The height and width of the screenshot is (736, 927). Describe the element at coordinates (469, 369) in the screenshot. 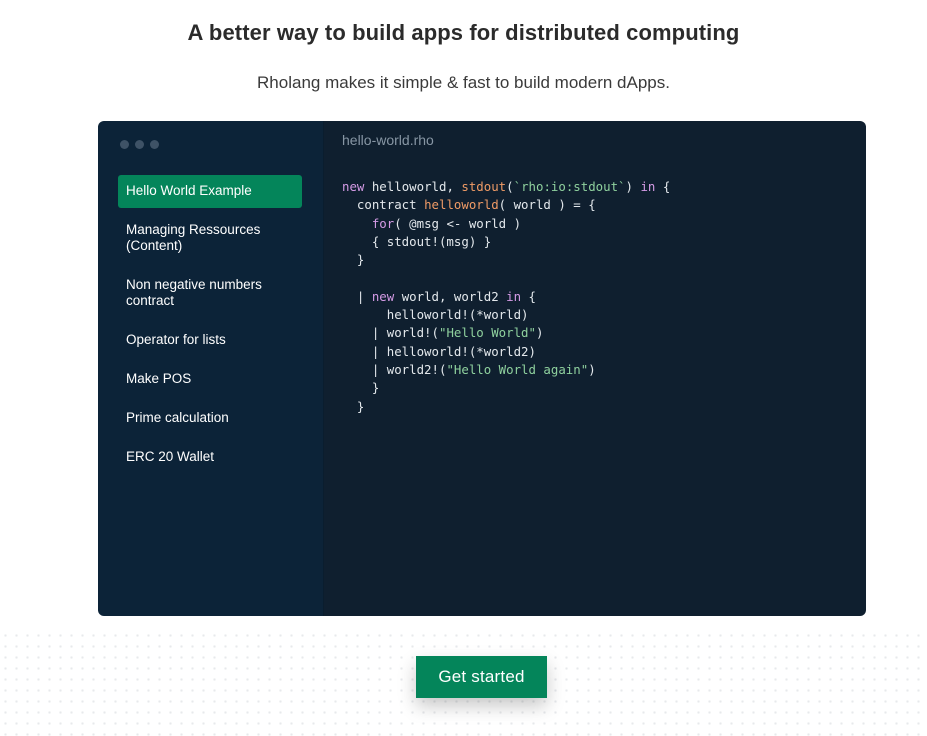

I see `code-line: | world2!("Hello World again")` at that location.